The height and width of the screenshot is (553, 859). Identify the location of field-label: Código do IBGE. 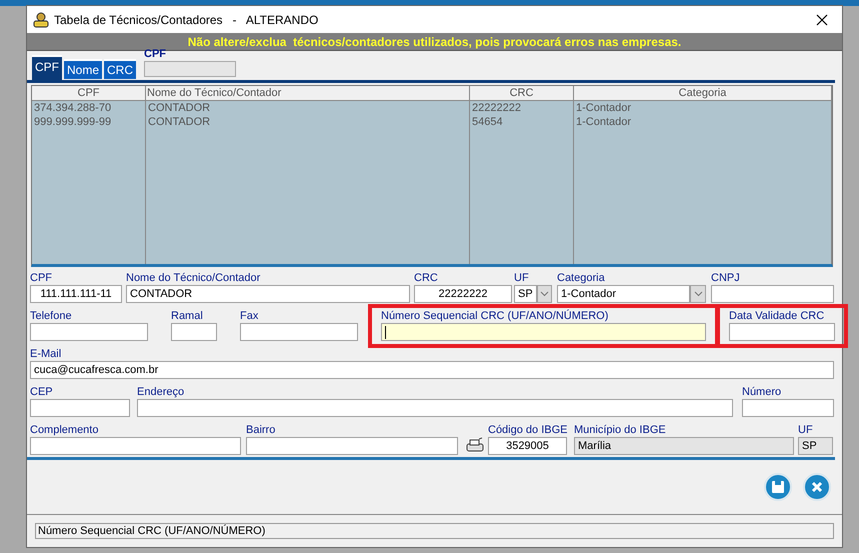
(527, 430).